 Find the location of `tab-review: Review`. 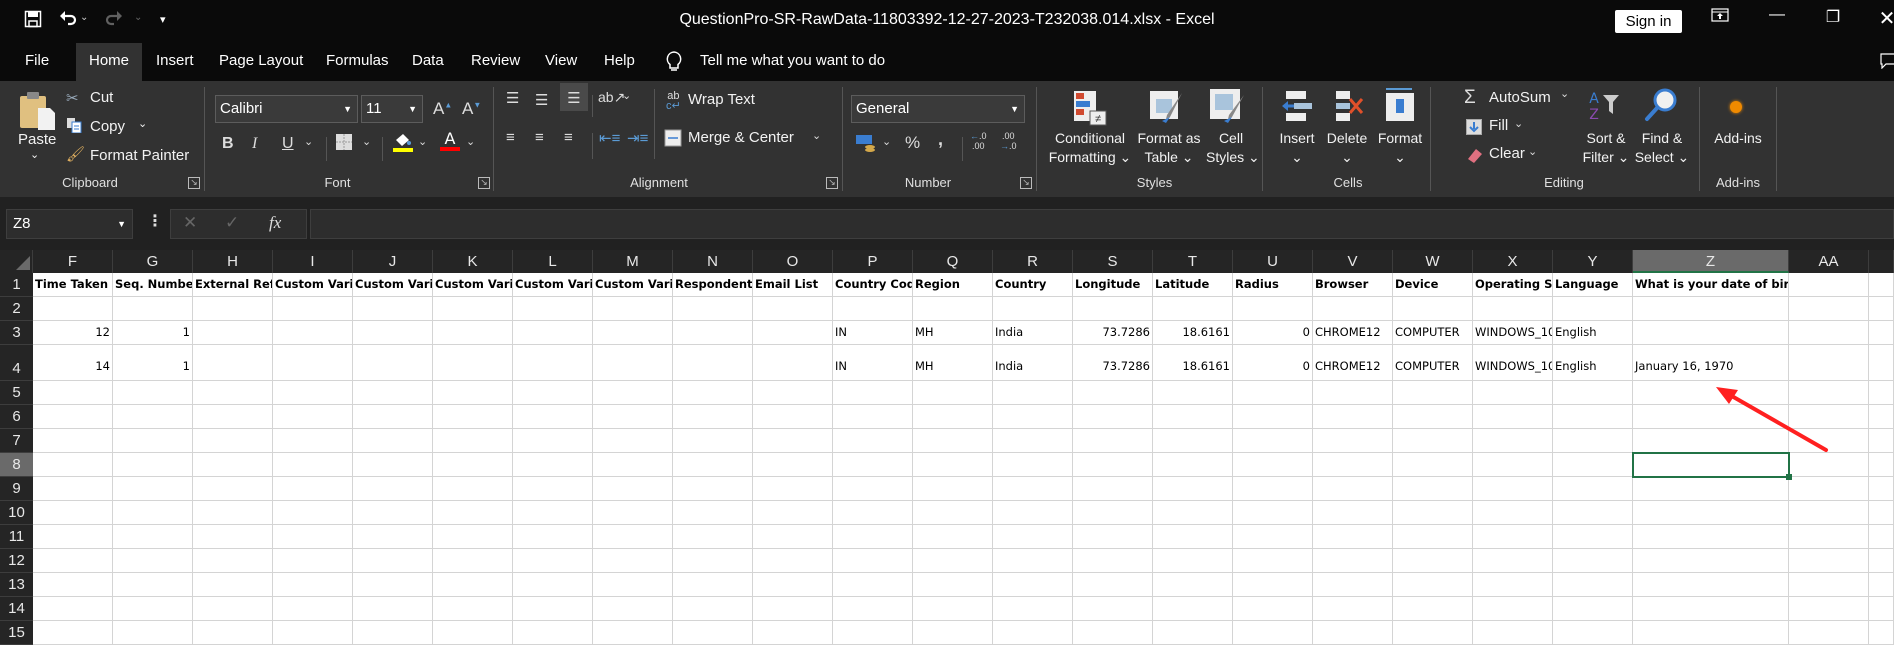

tab-review: Review is located at coordinates (495, 62).